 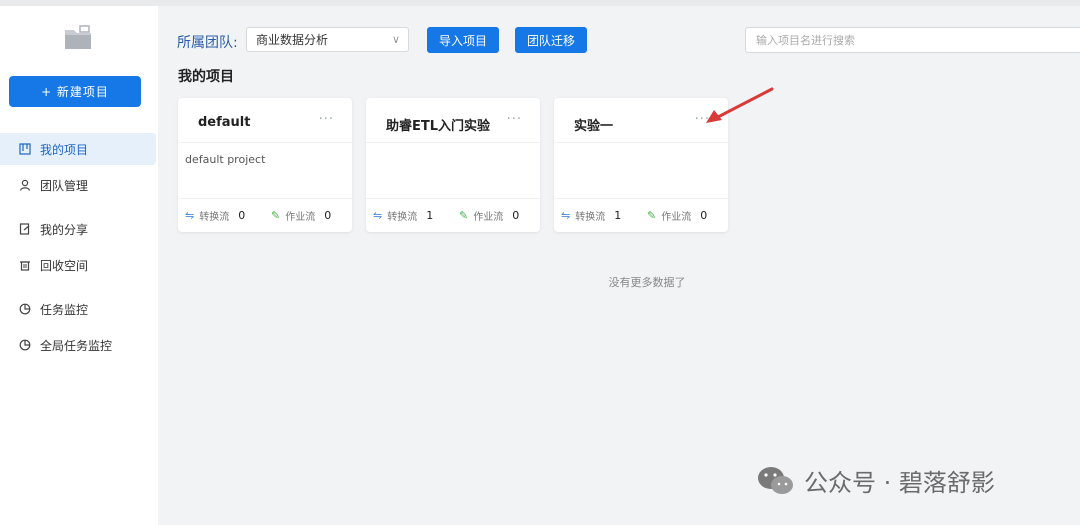 What do you see at coordinates (292, 40) in the screenshot?
I see `team-select-value: 商业数据分析` at bounding box center [292, 40].